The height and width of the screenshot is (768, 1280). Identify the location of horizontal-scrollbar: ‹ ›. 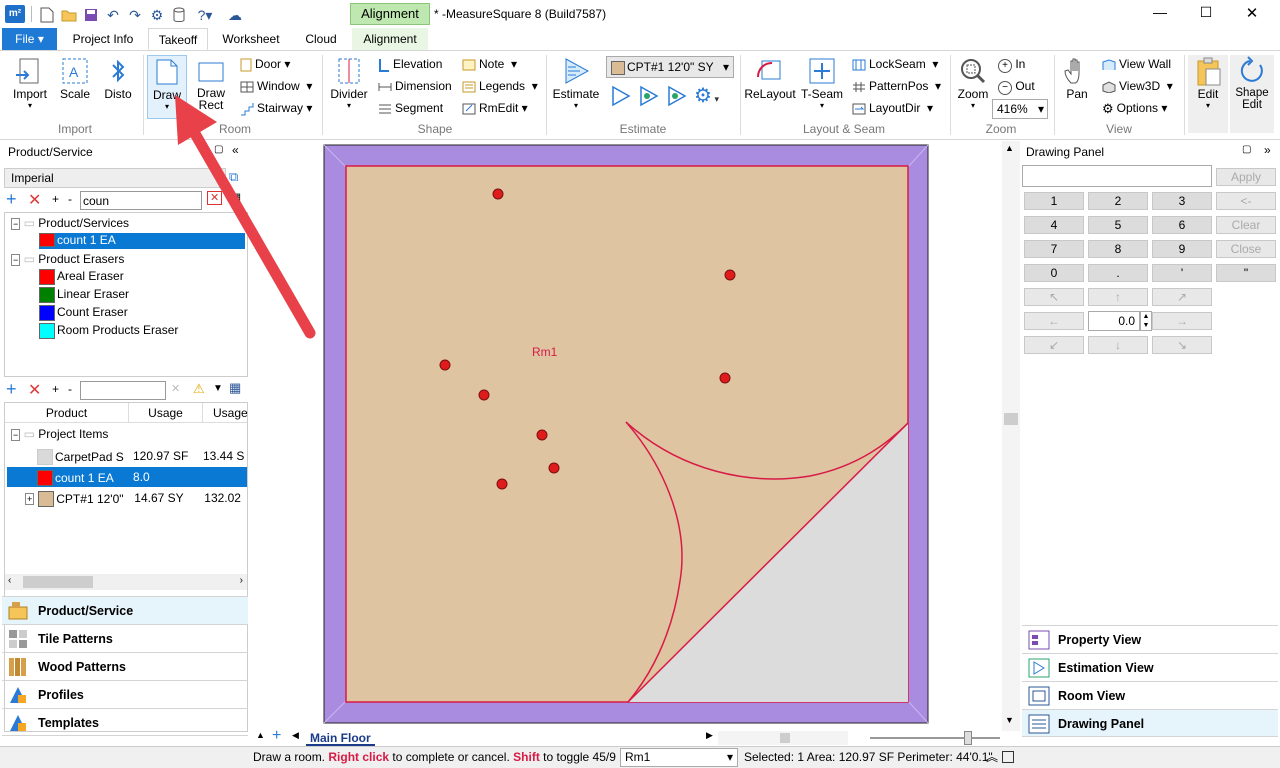
(126, 582).